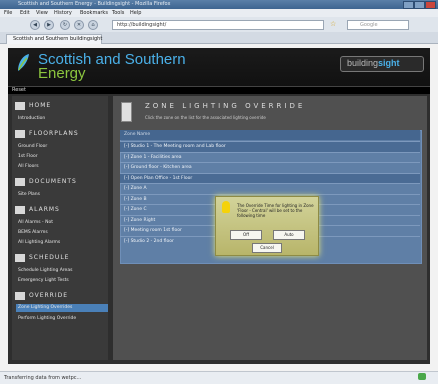 The image size is (438, 384). What do you see at coordinates (226, 207) in the screenshot?
I see `lightbulb-icon` at bounding box center [226, 207].